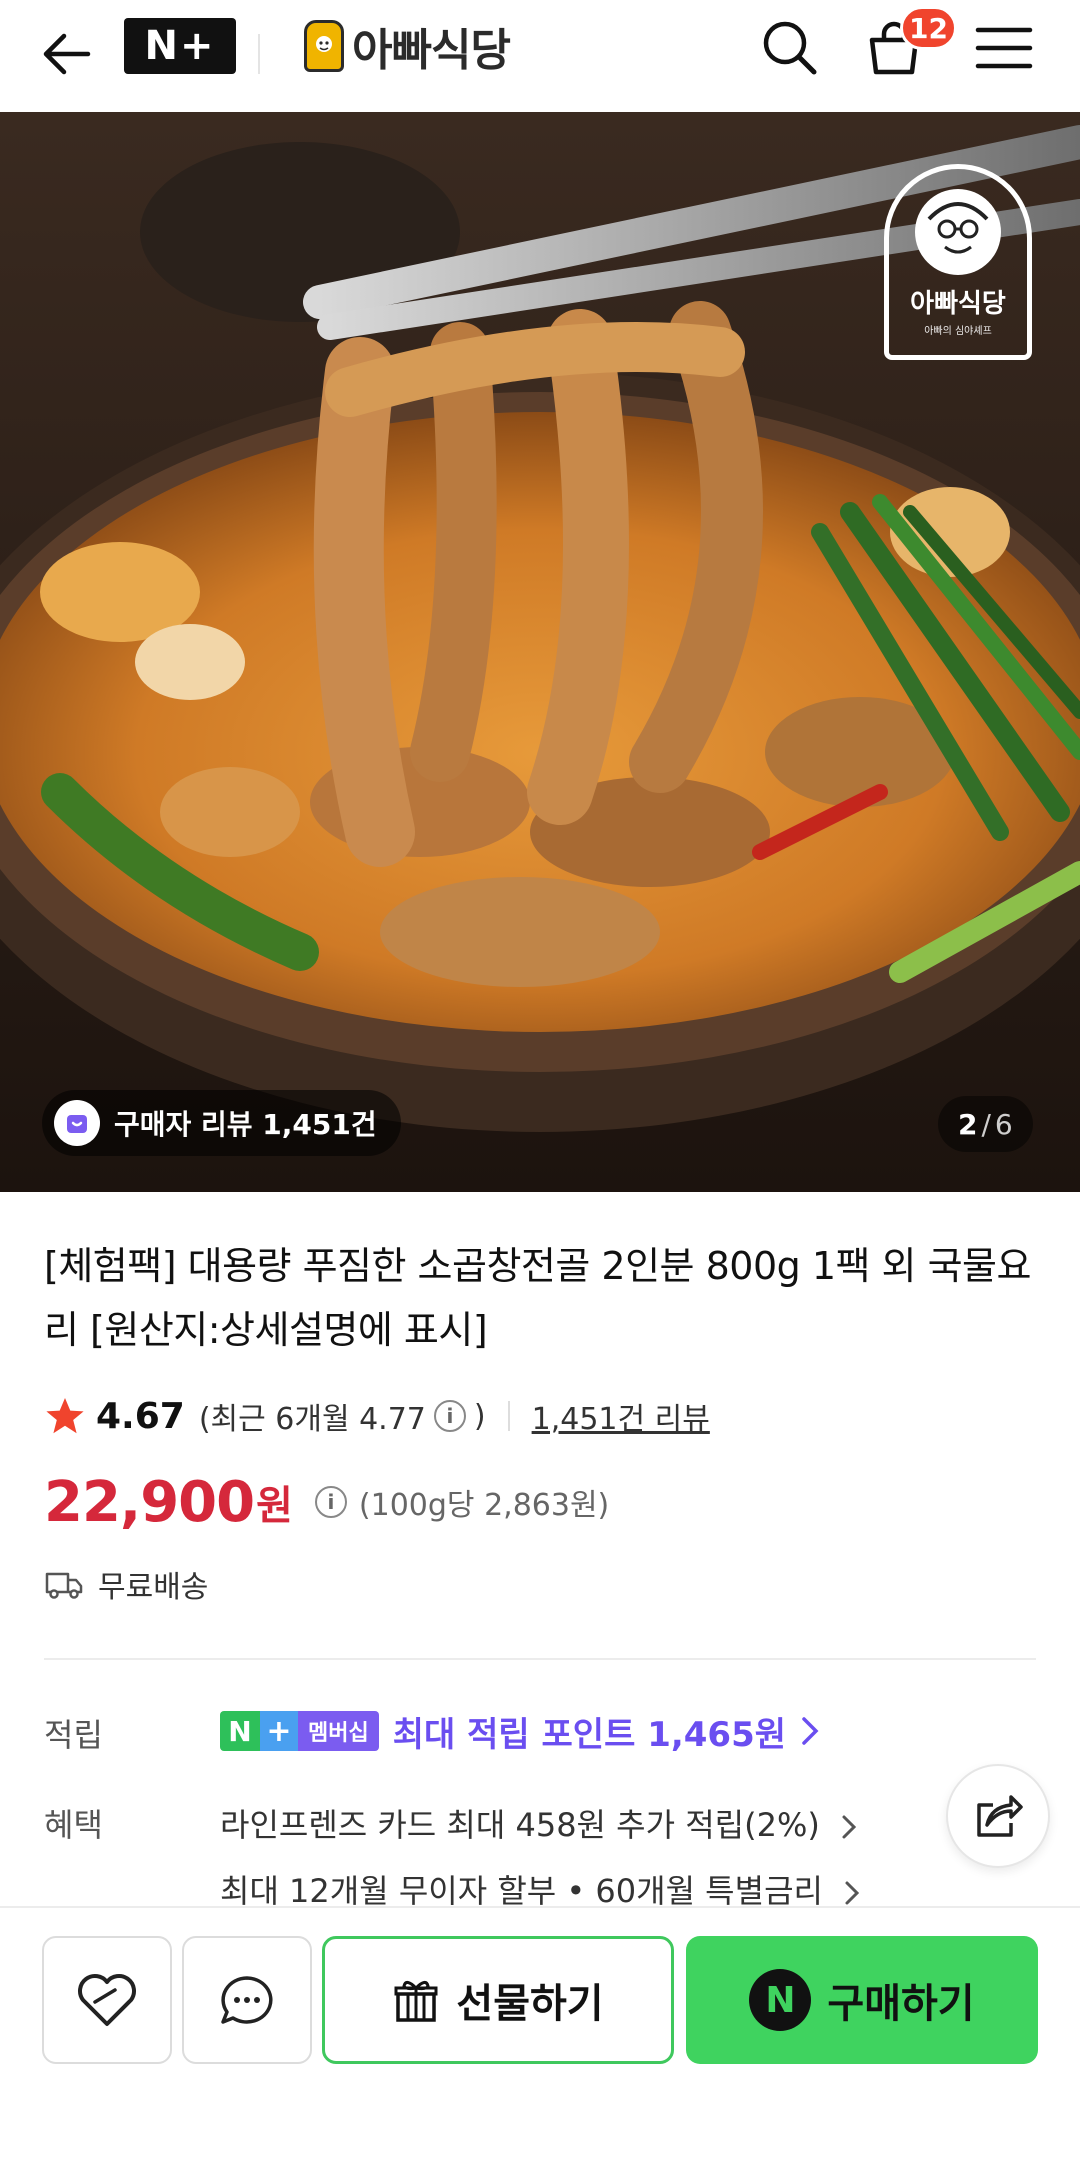  I want to click on arrow-left-icon, so click(67, 54).